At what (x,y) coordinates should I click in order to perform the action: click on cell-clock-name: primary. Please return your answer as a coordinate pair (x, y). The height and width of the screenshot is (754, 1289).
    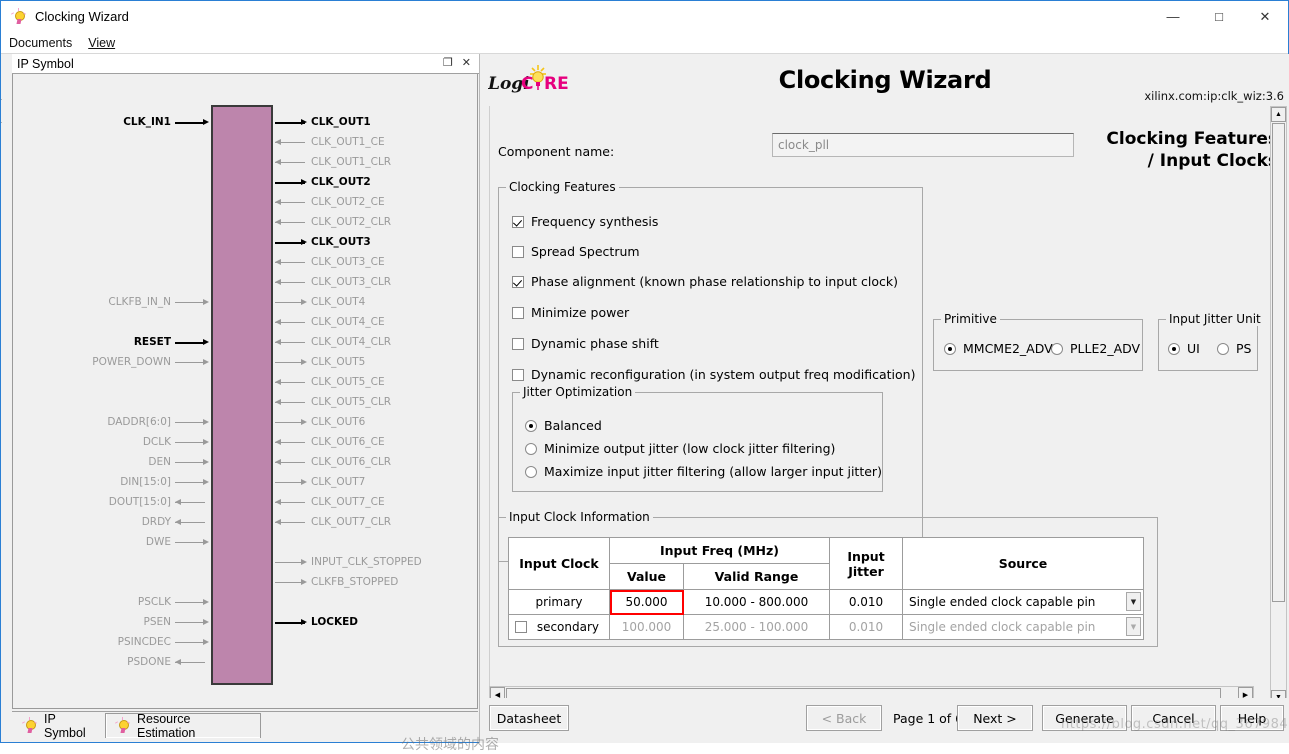
    Looking at the image, I should click on (559, 602).